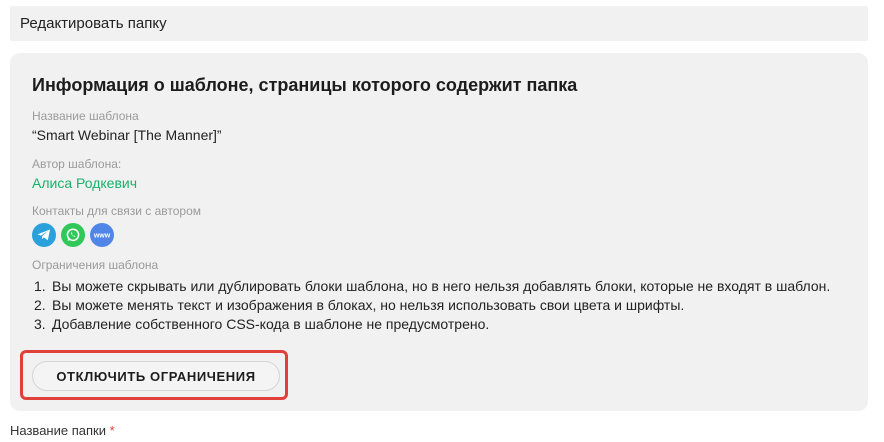  I want to click on website-glyph: www, so click(102, 236).